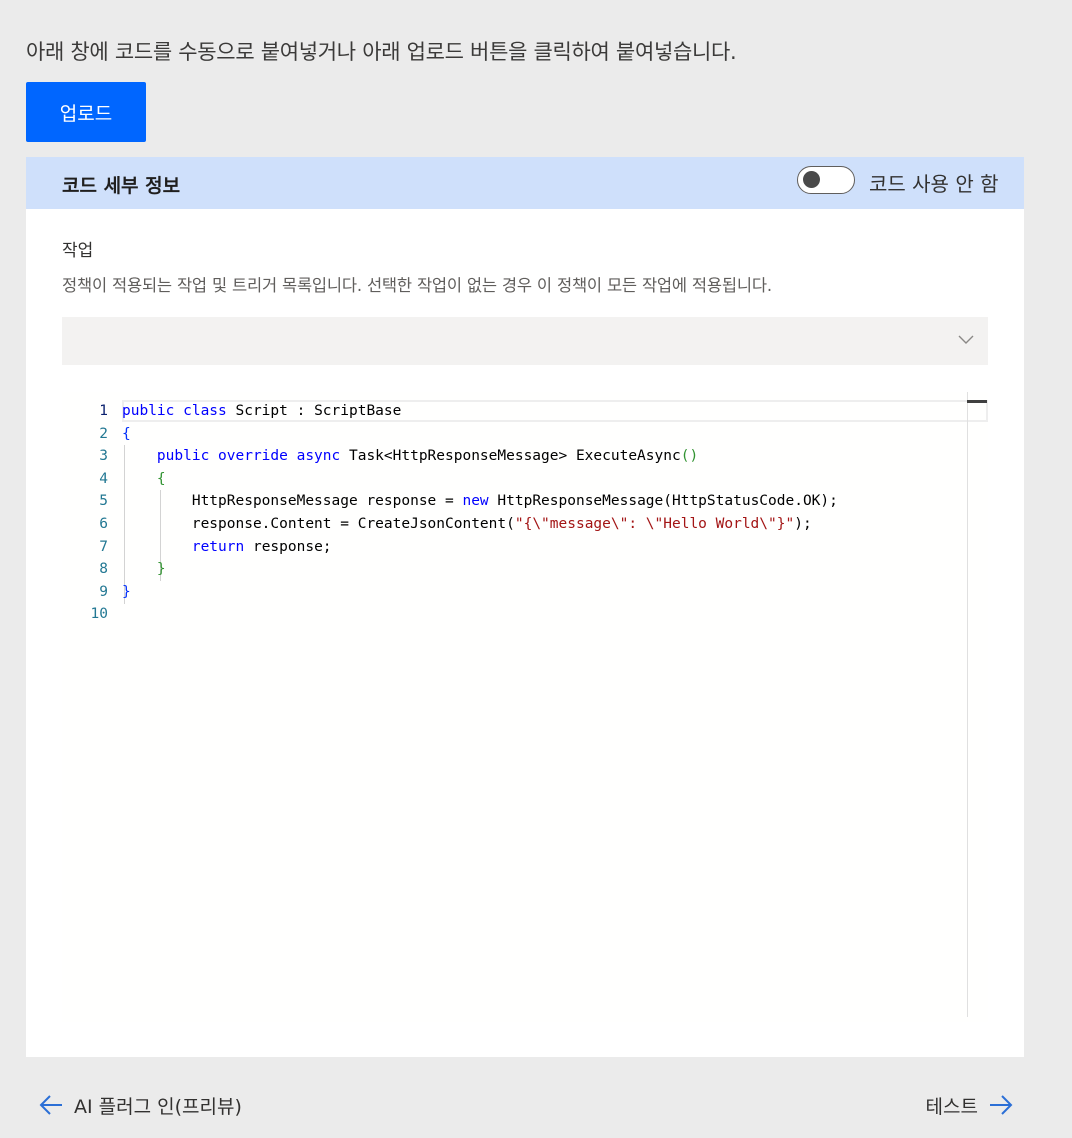 The height and width of the screenshot is (1138, 1072). I want to click on line-number-gutter: 1 2 3 4 5 6 7 8 9 10, so click(85, 513).